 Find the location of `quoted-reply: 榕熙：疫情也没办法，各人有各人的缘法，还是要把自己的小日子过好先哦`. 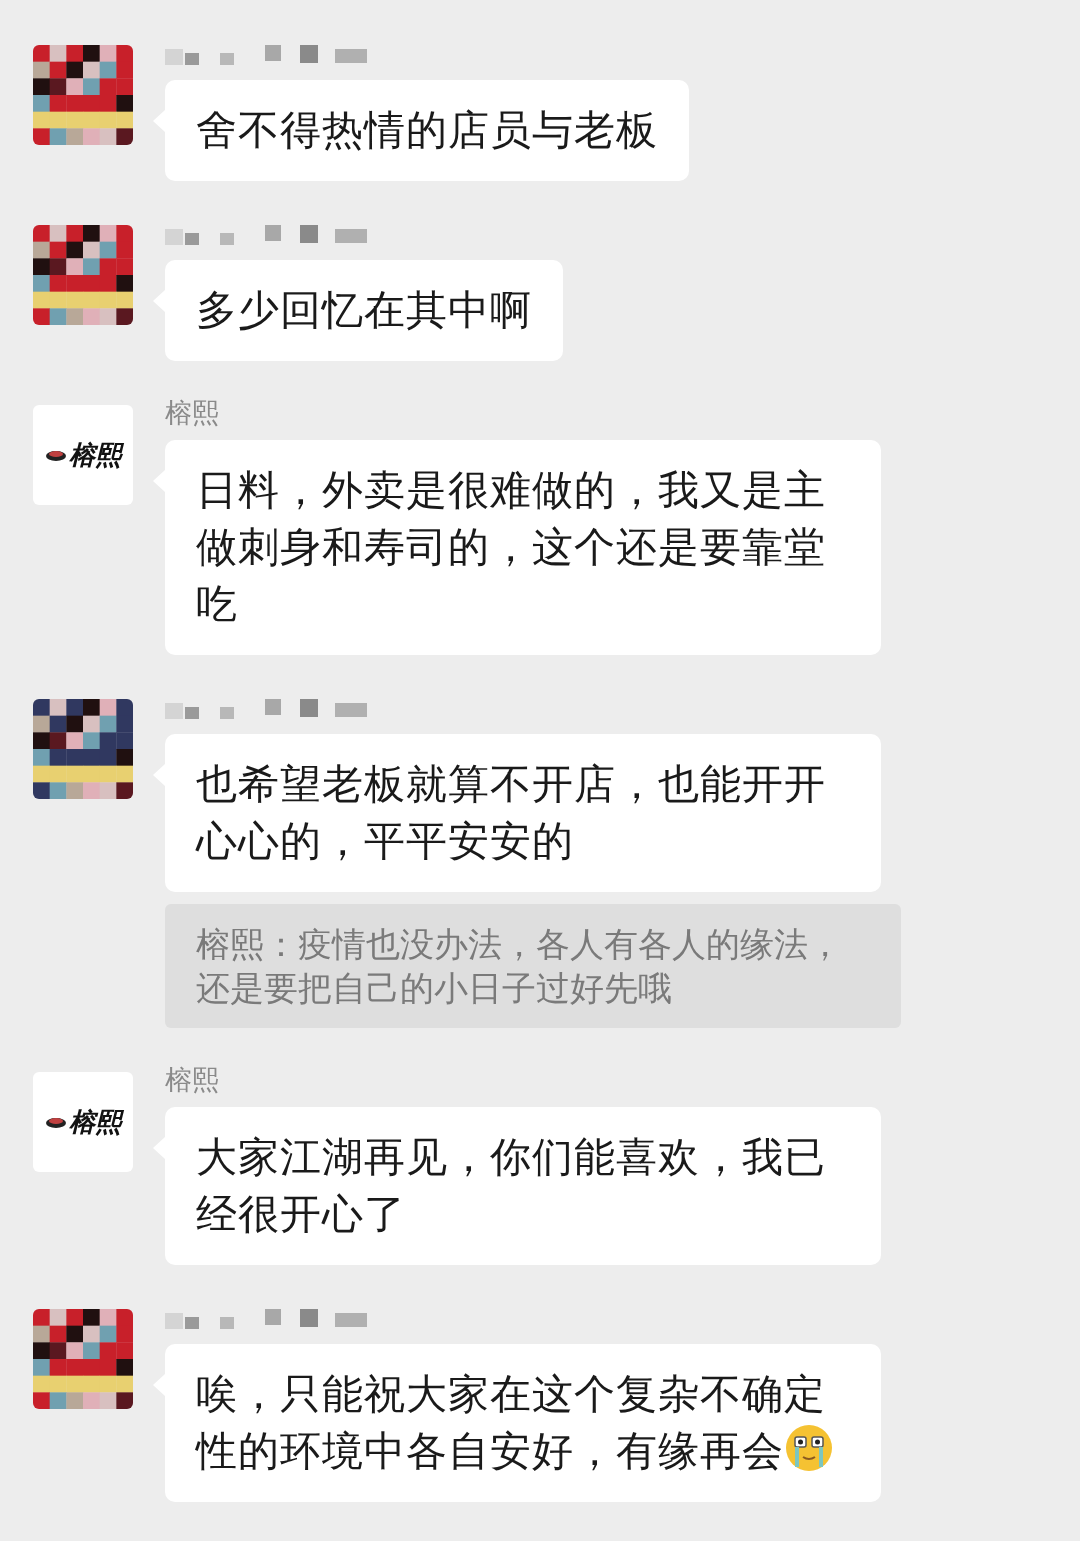

quoted-reply: 榕熙：疫情也没办法，各人有各人的缘法，还是要把自己的小日子过好先哦 is located at coordinates (533, 966).